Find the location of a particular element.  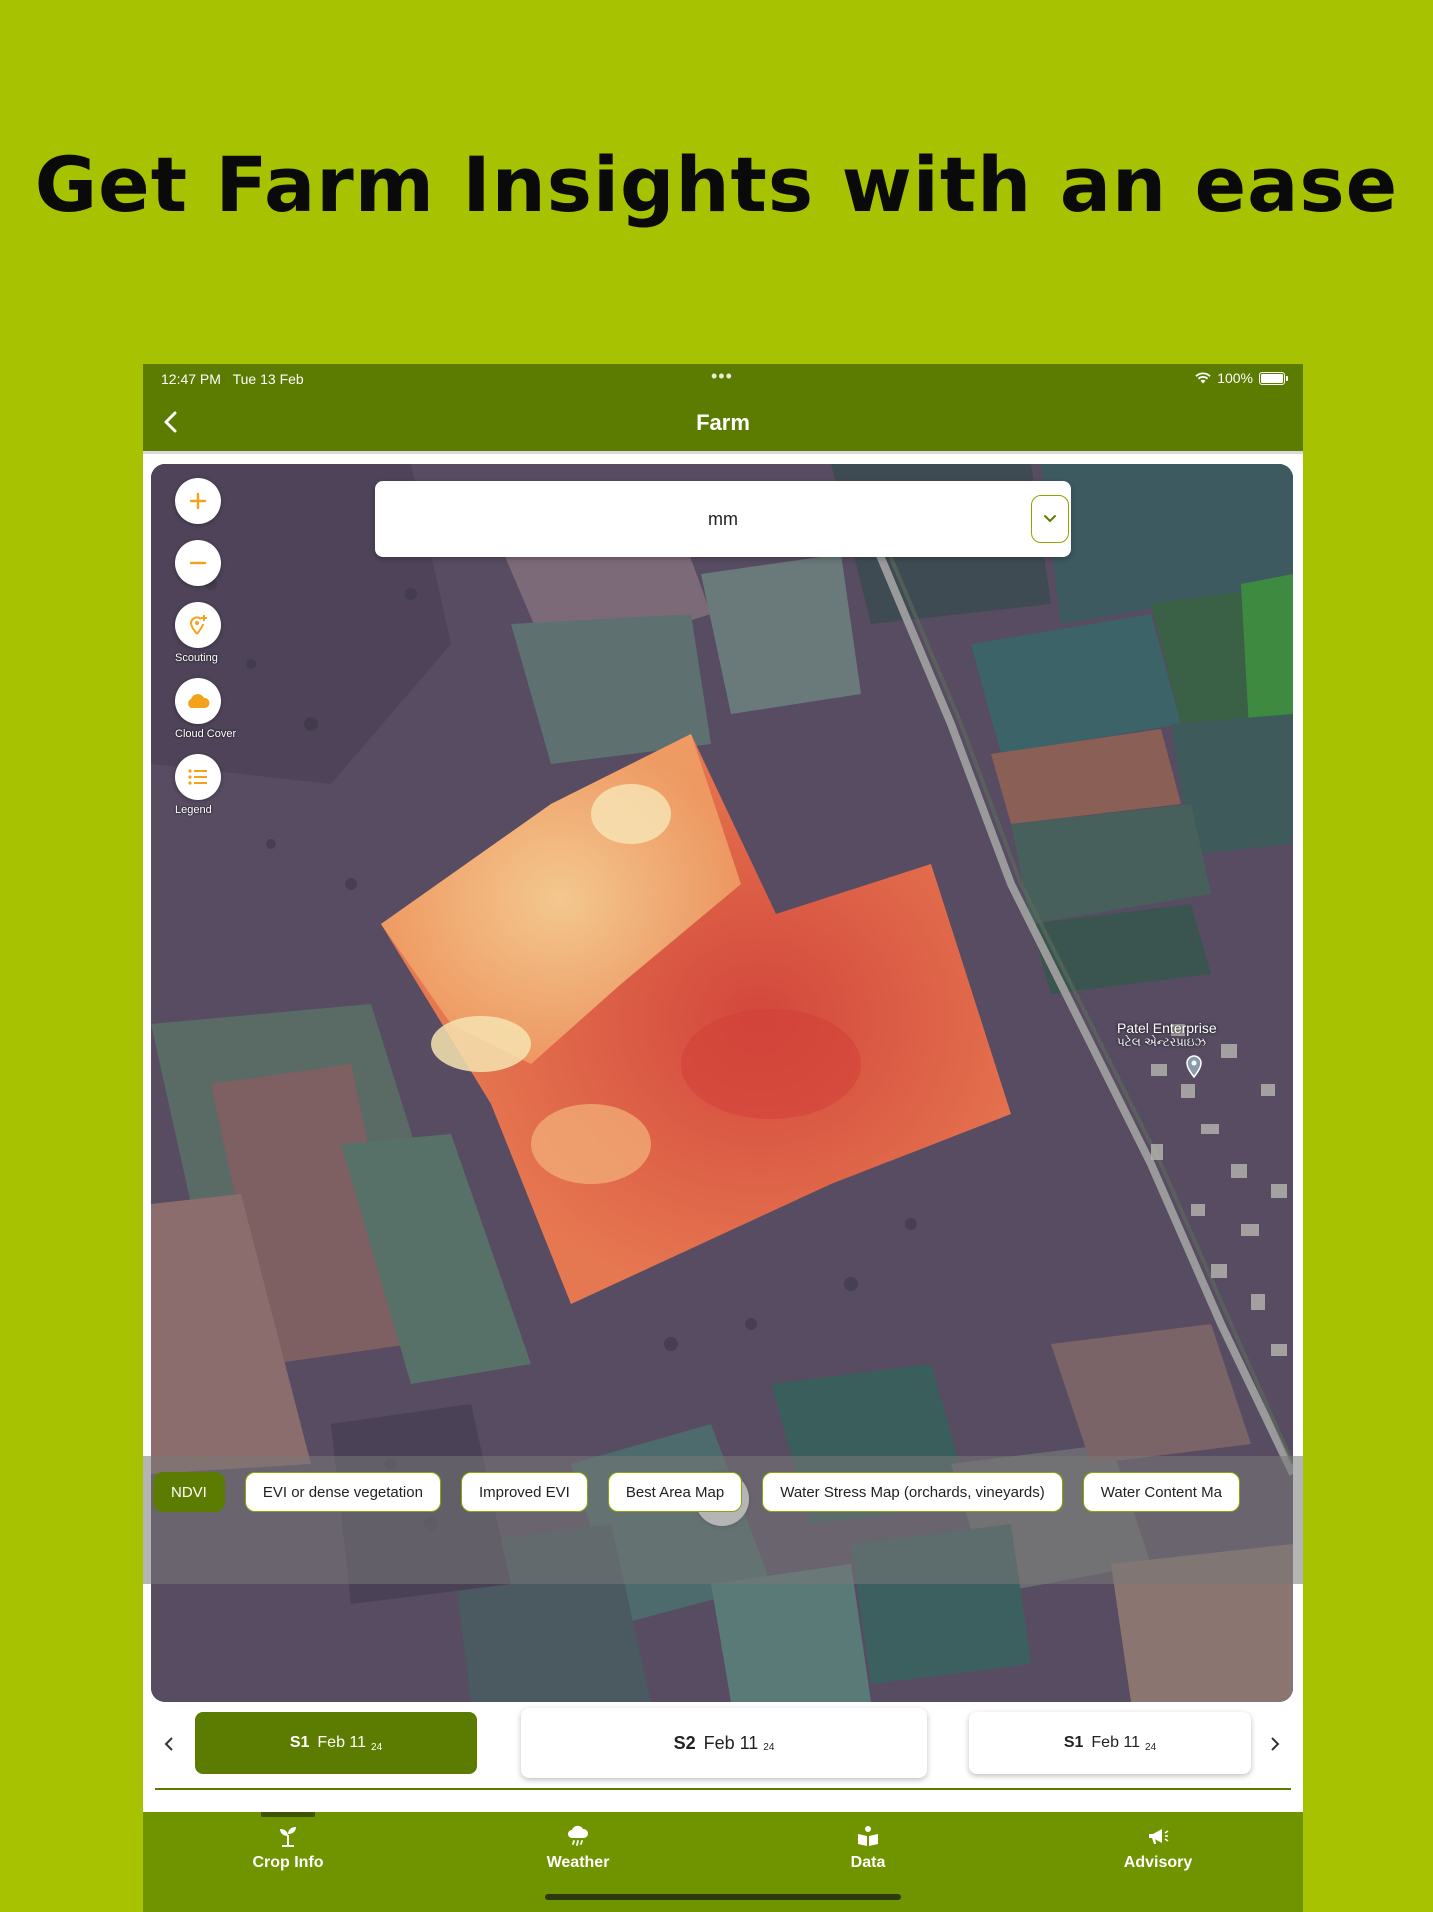

zoom-out-button is located at coordinates (198, 563).